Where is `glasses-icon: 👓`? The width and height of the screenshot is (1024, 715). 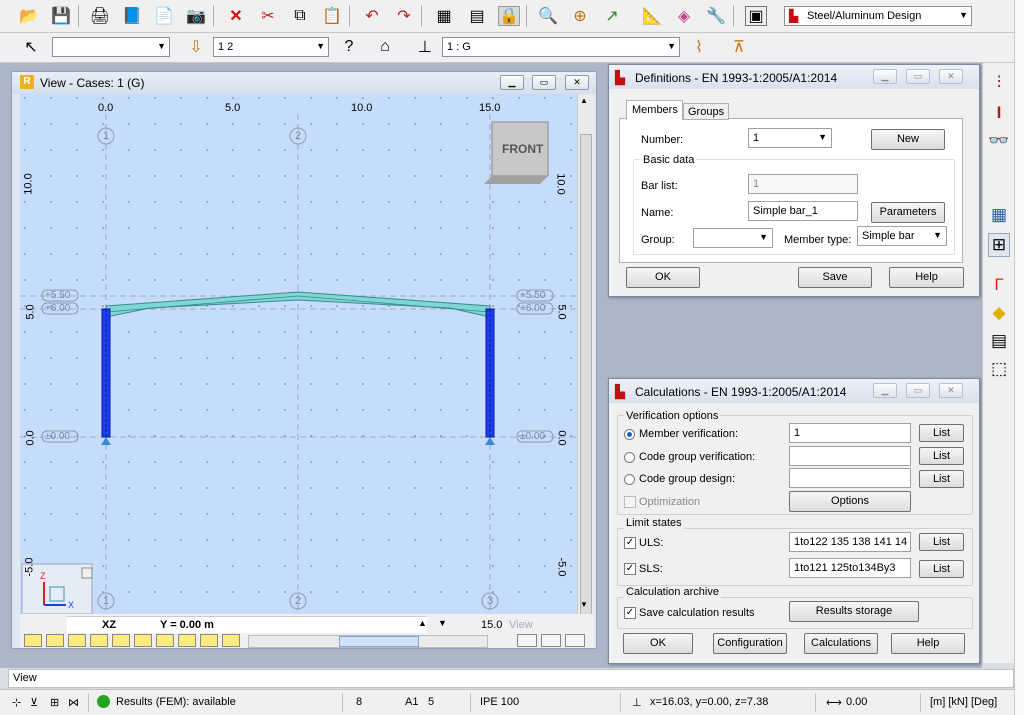
glasses-icon: 👓 is located at coordinates (999, 141).